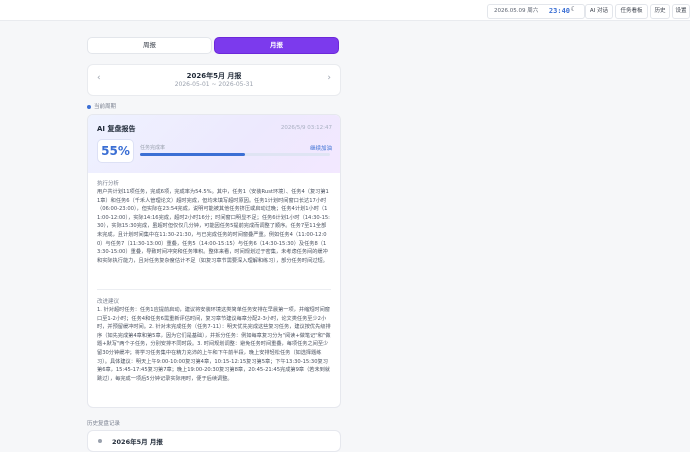 This screenshot has width=690, height=452. Describe the element at coordinates (329, 78) in the screenshot. I see `chevron-right-icon: ›` at that location.